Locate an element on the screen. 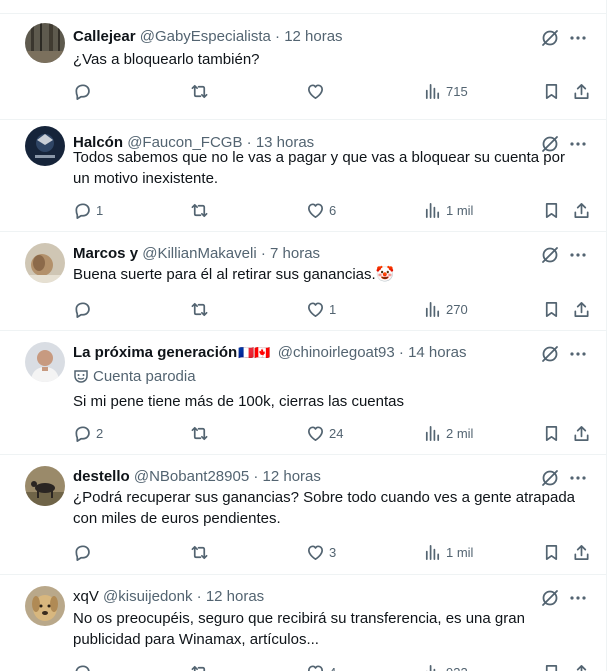 The height and width of the screenshot is (671, 607). timestamp: 14 horas is located at coordinates (437, 352).